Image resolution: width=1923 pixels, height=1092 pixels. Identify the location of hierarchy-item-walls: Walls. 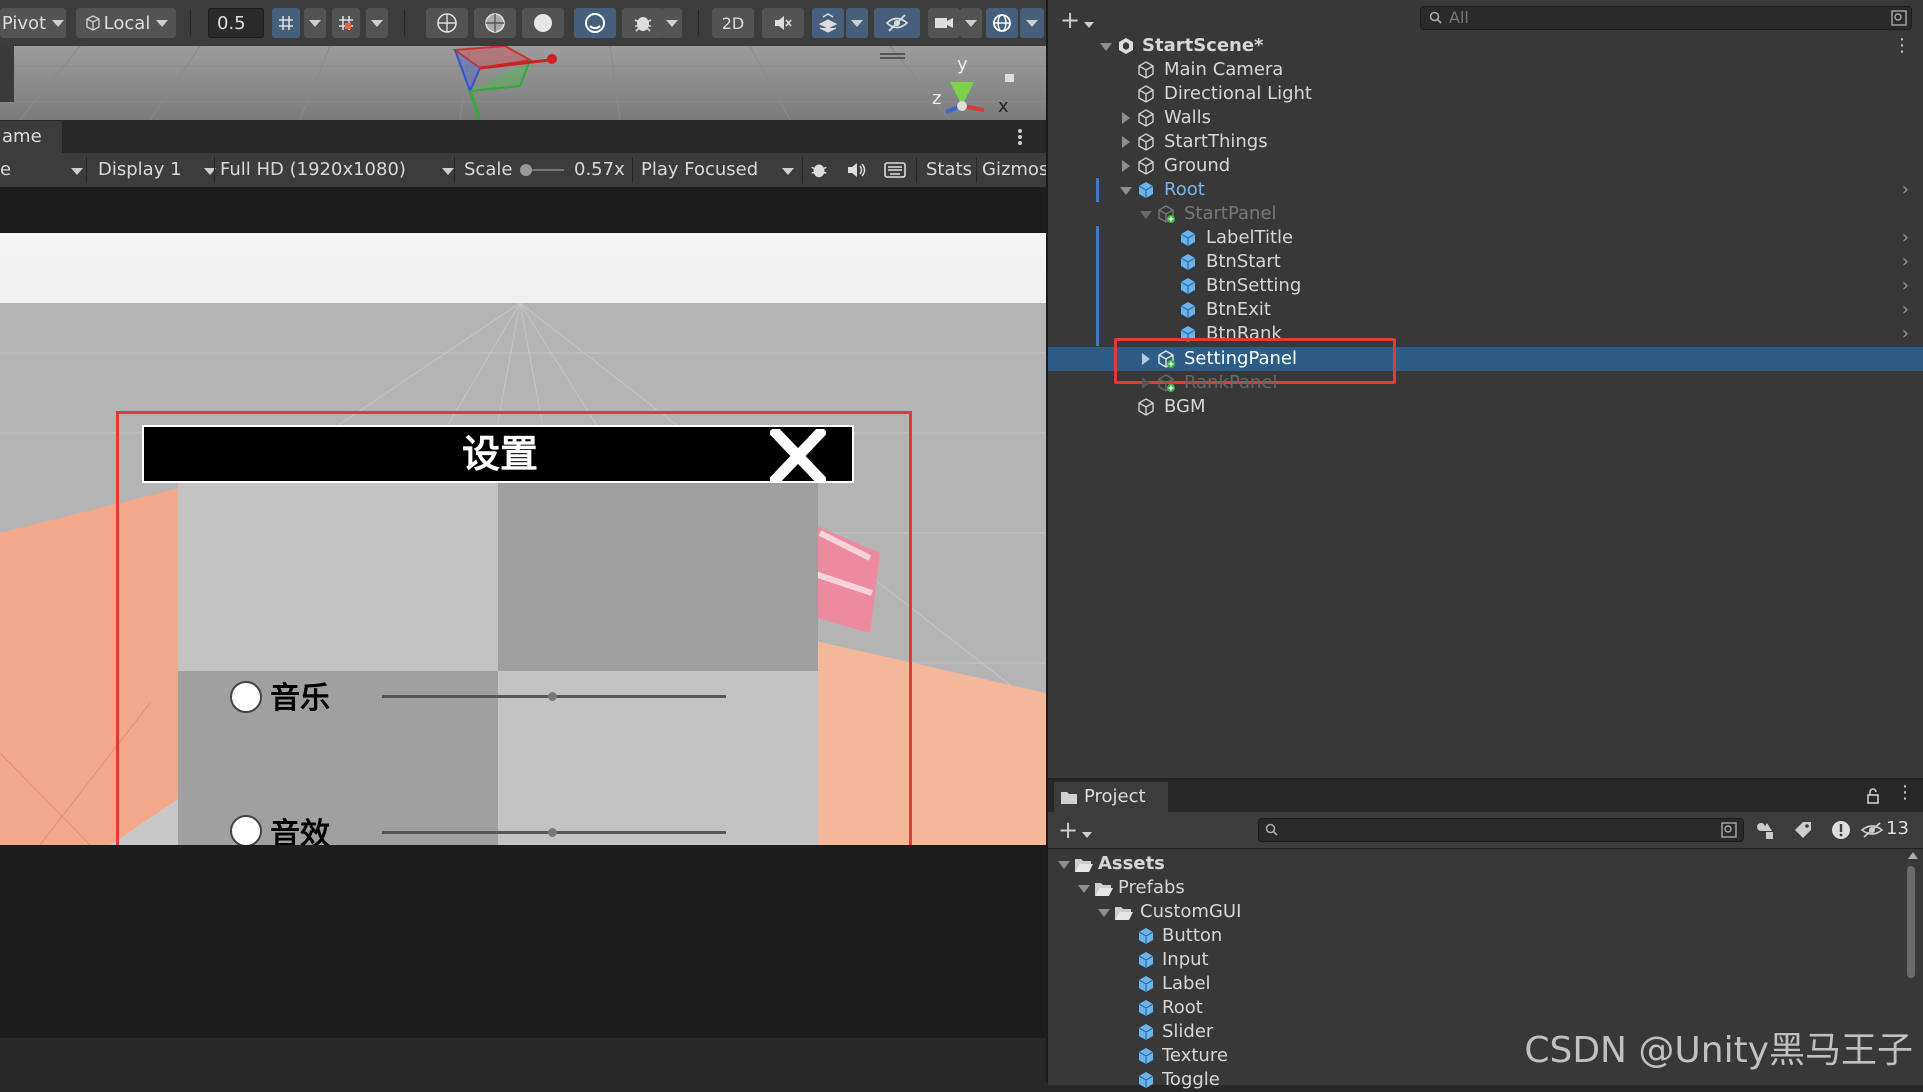
(1485, 118).